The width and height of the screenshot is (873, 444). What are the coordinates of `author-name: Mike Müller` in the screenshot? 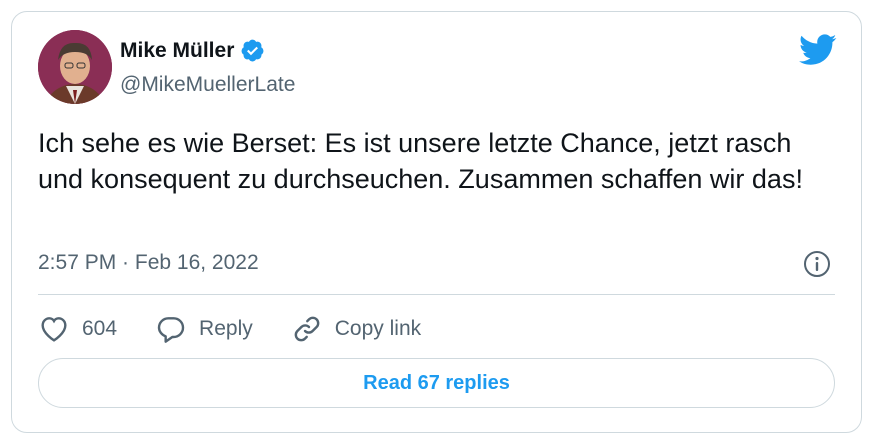 It's located at (192, 50).